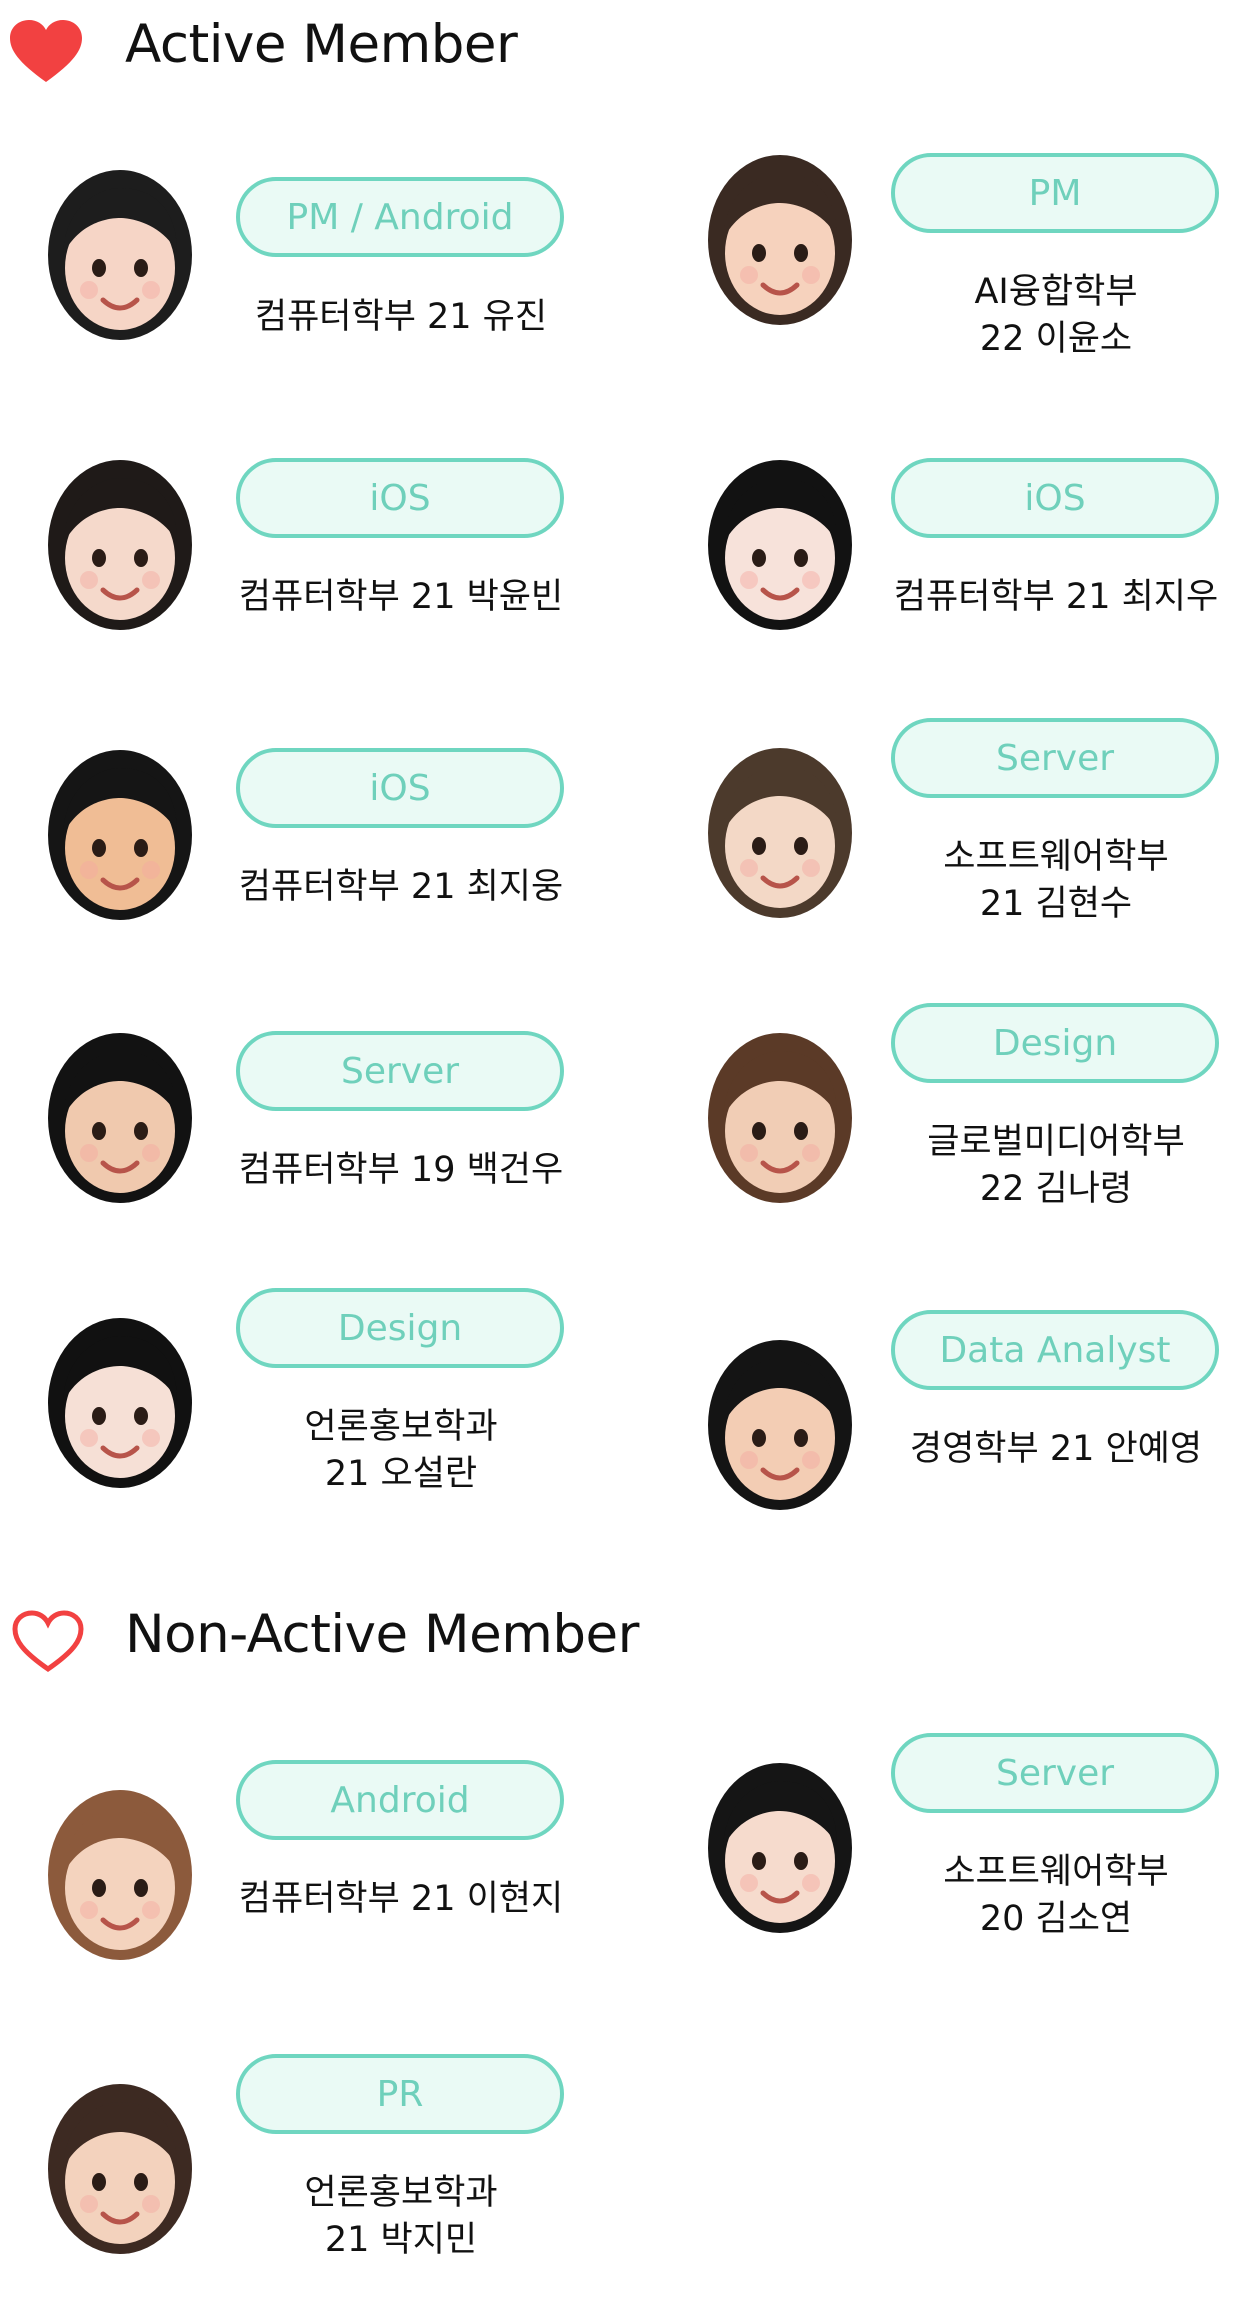  Describe the element at coordinates (382, 1634) in the screenshot. I see `section-nonactive-title: Non-Active Member` at that location.